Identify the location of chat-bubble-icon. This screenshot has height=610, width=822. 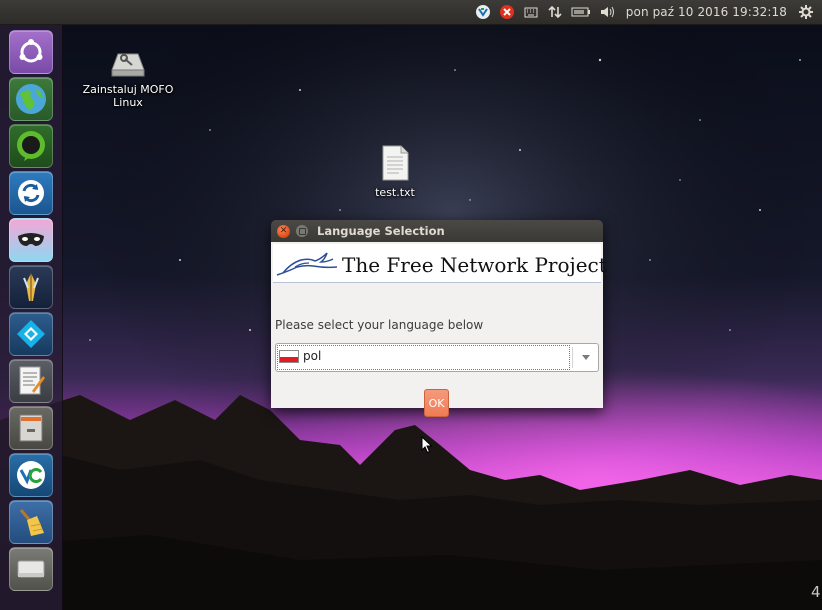
(31, 146).